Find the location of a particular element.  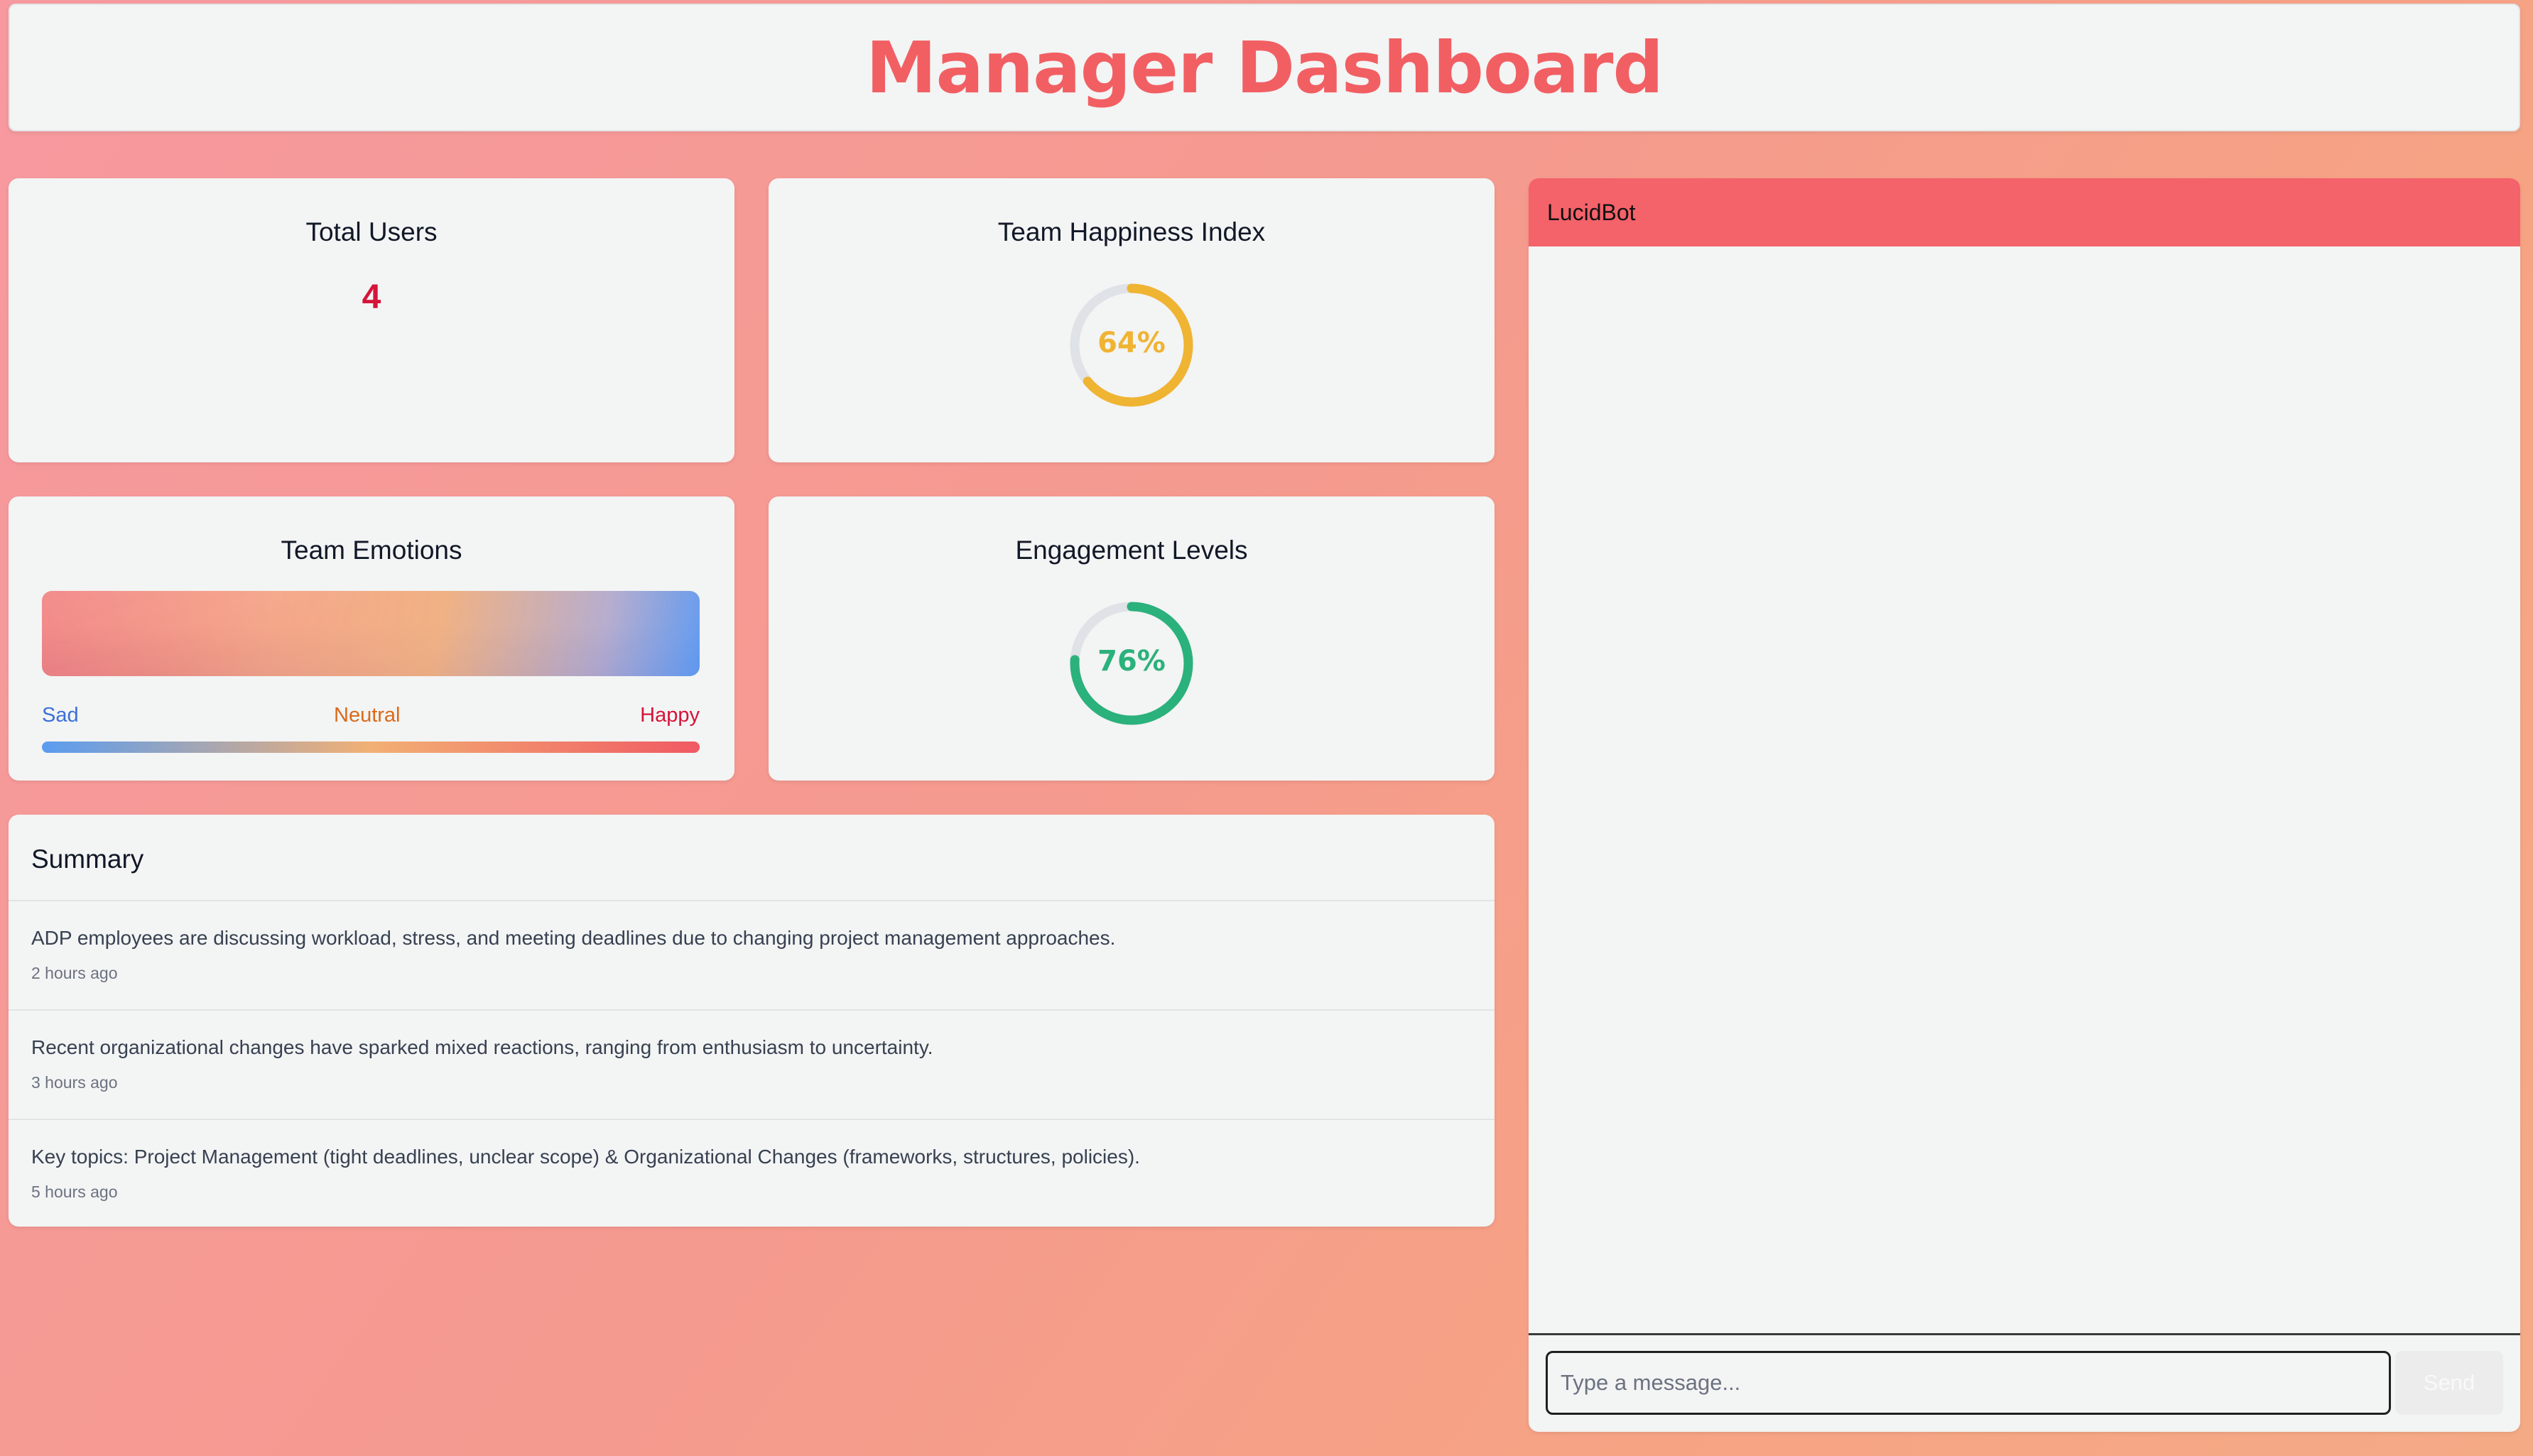

emotion-scale-labels: Sad Neutral Happy is located at coordinates (371, 716).